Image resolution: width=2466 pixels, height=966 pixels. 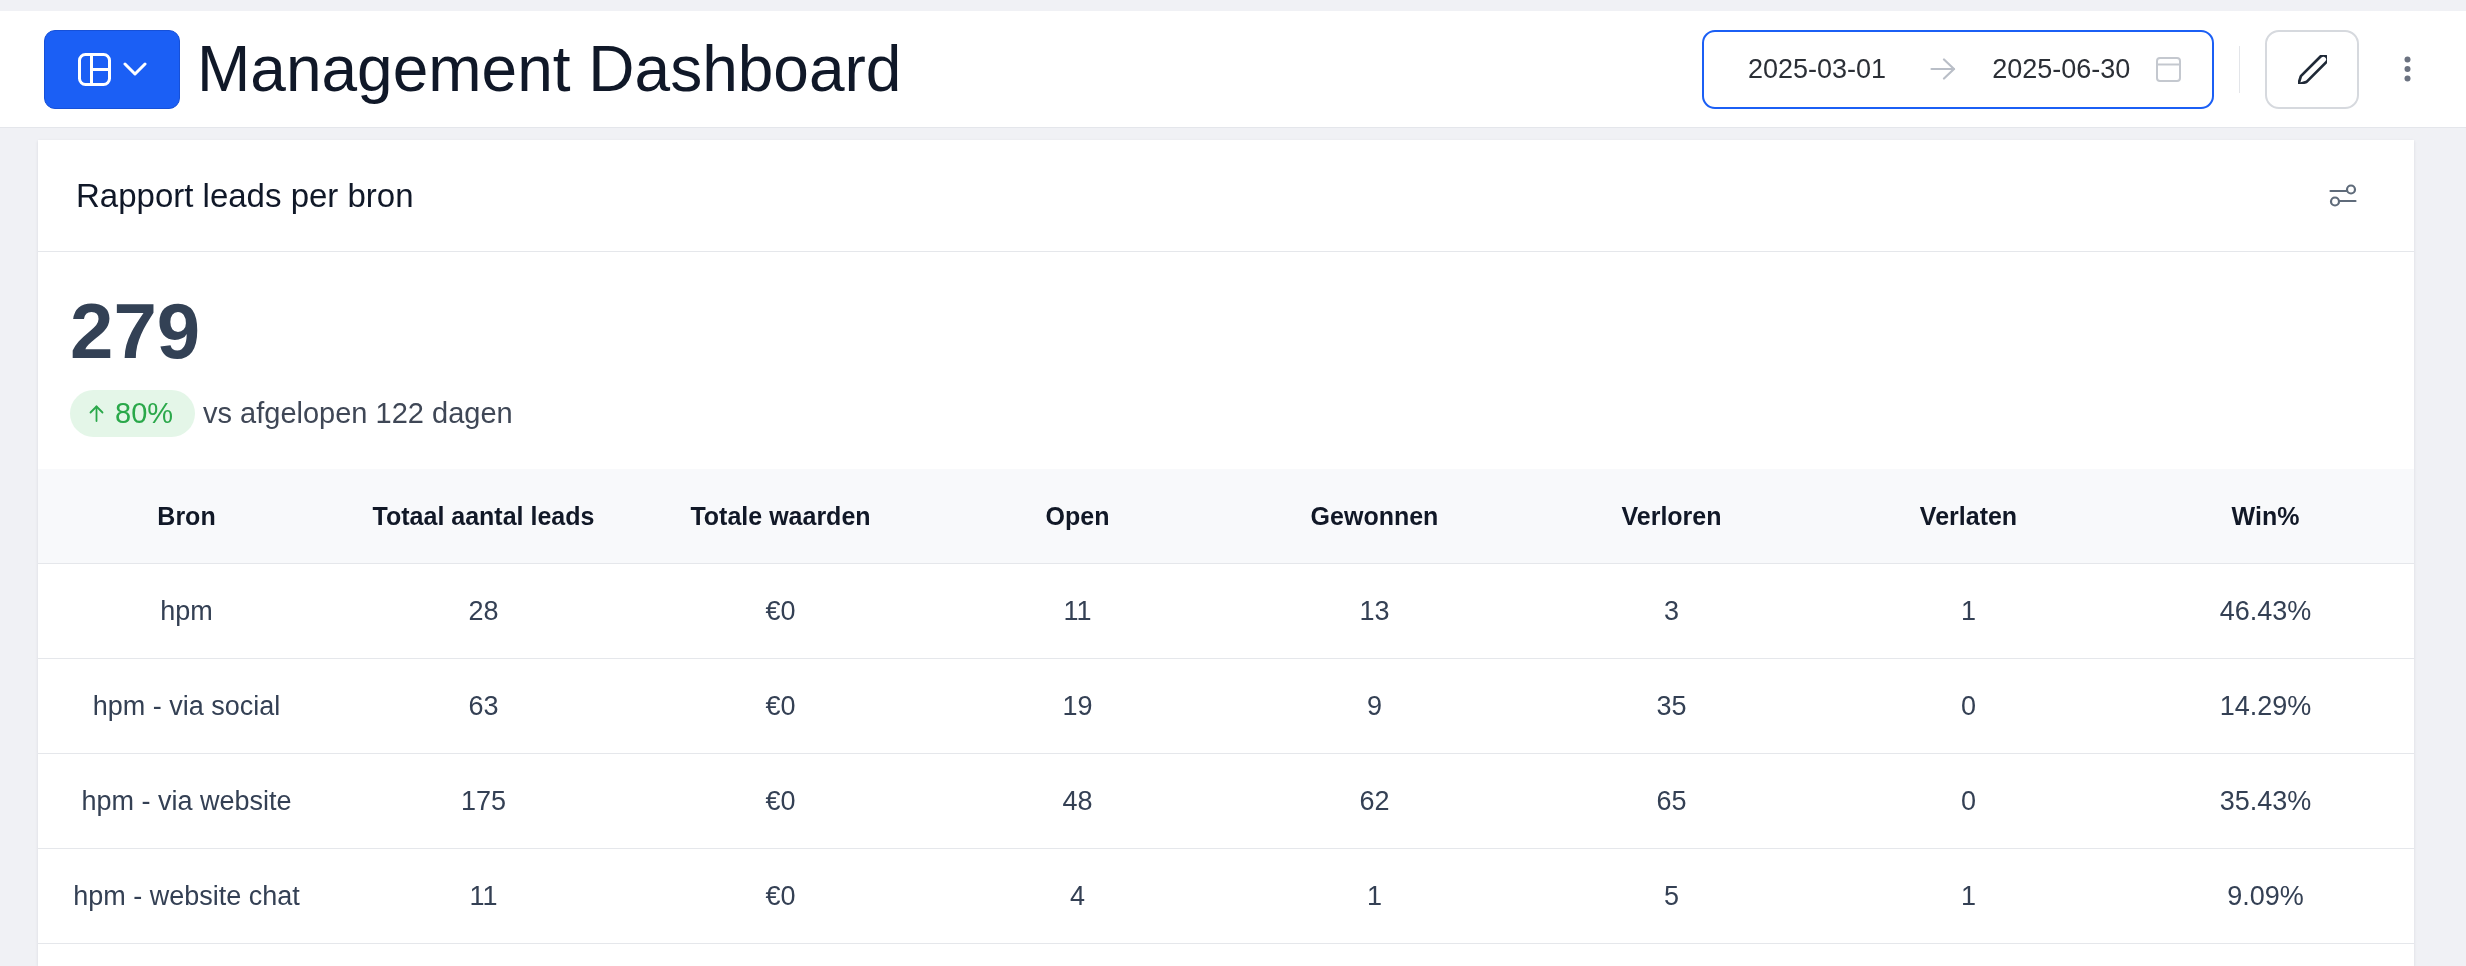 What do you see at coordinates (186, 611) in the screenshot?
I see `table-cell: hpm` at bounding box center [186, 611].